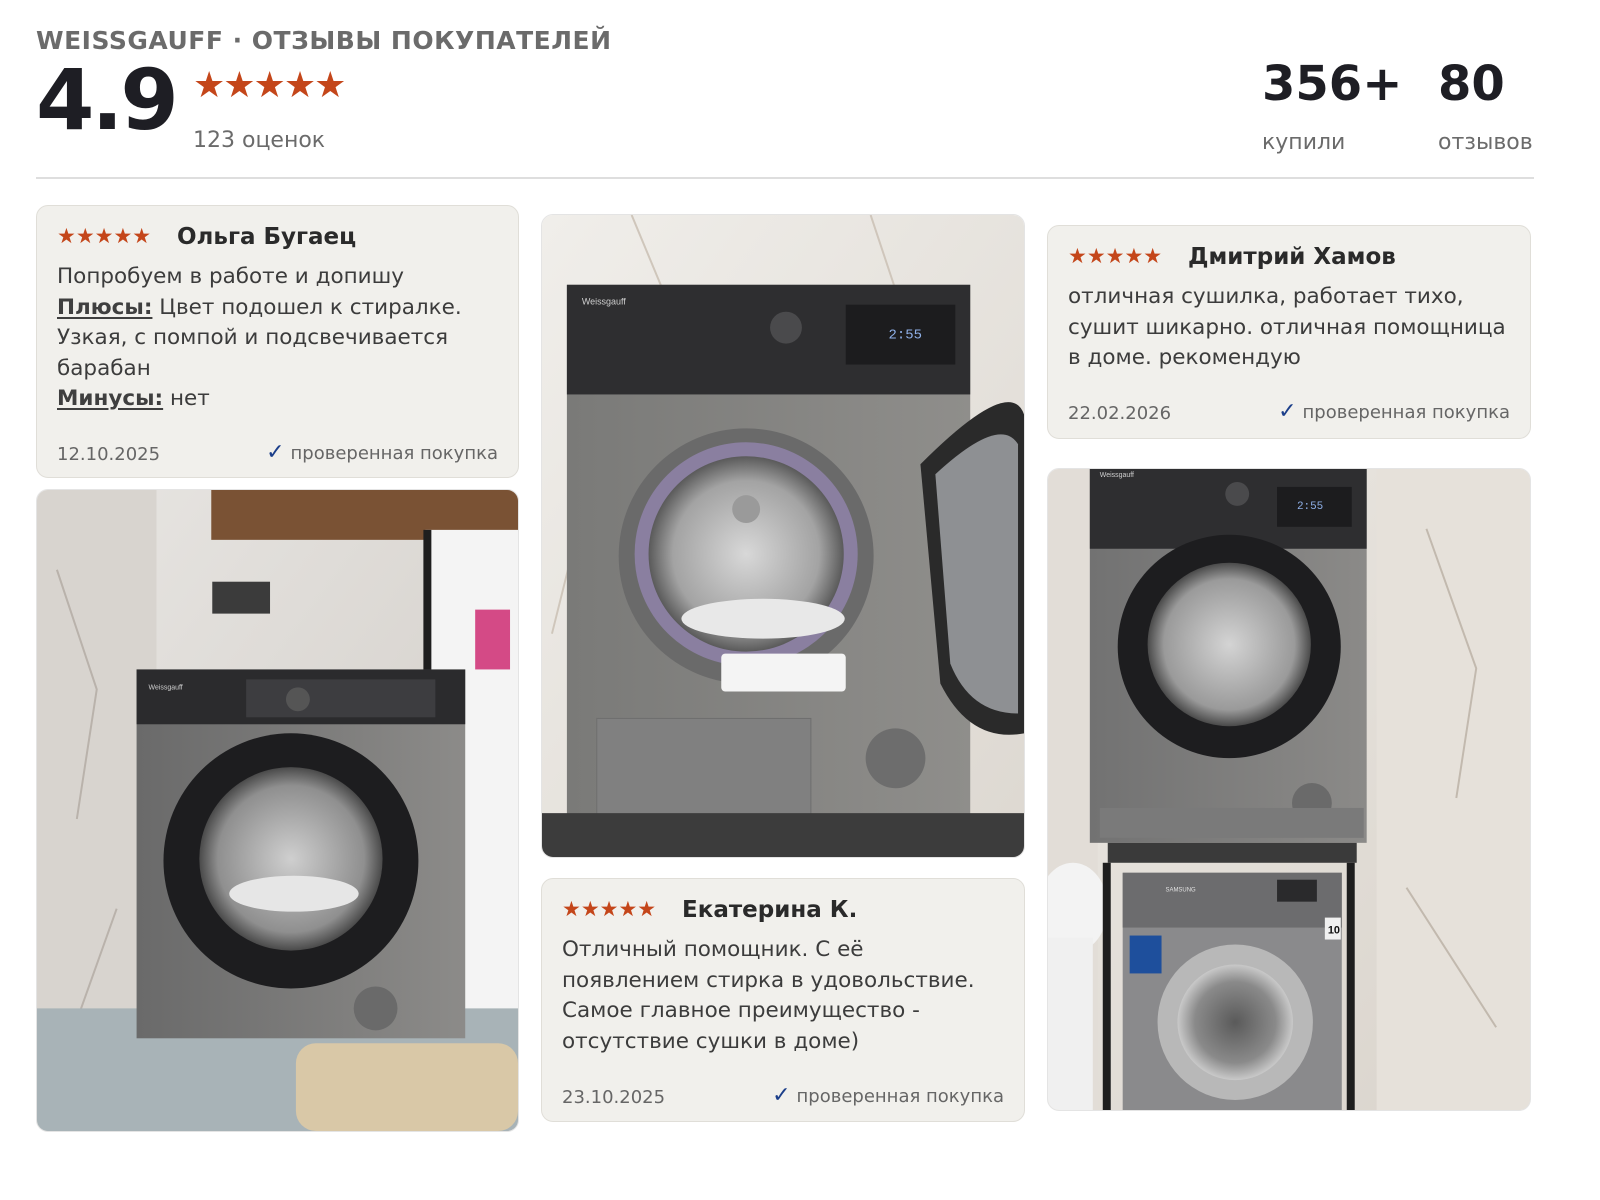 The image size is (1600, 1200). What do you see at coordinates (269, 85) in the screenshot?
I see `rating-stars: ★★★★★` at bounding box center [269, 85].